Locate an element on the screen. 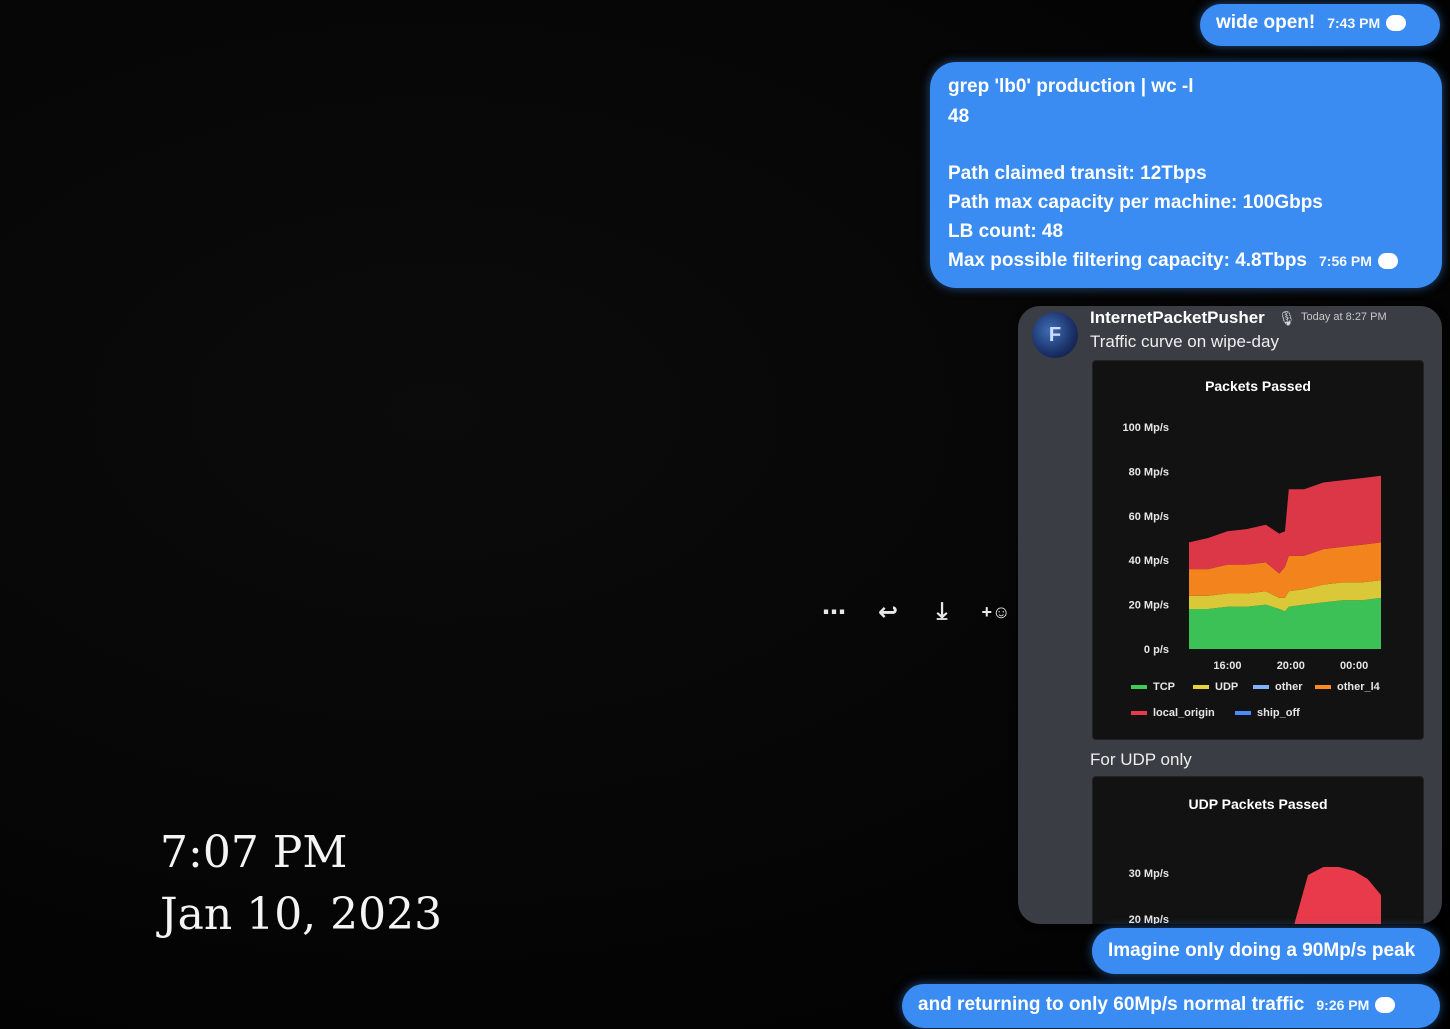  x-tick-label: 00:00 is located at coordinates (1354, 666).